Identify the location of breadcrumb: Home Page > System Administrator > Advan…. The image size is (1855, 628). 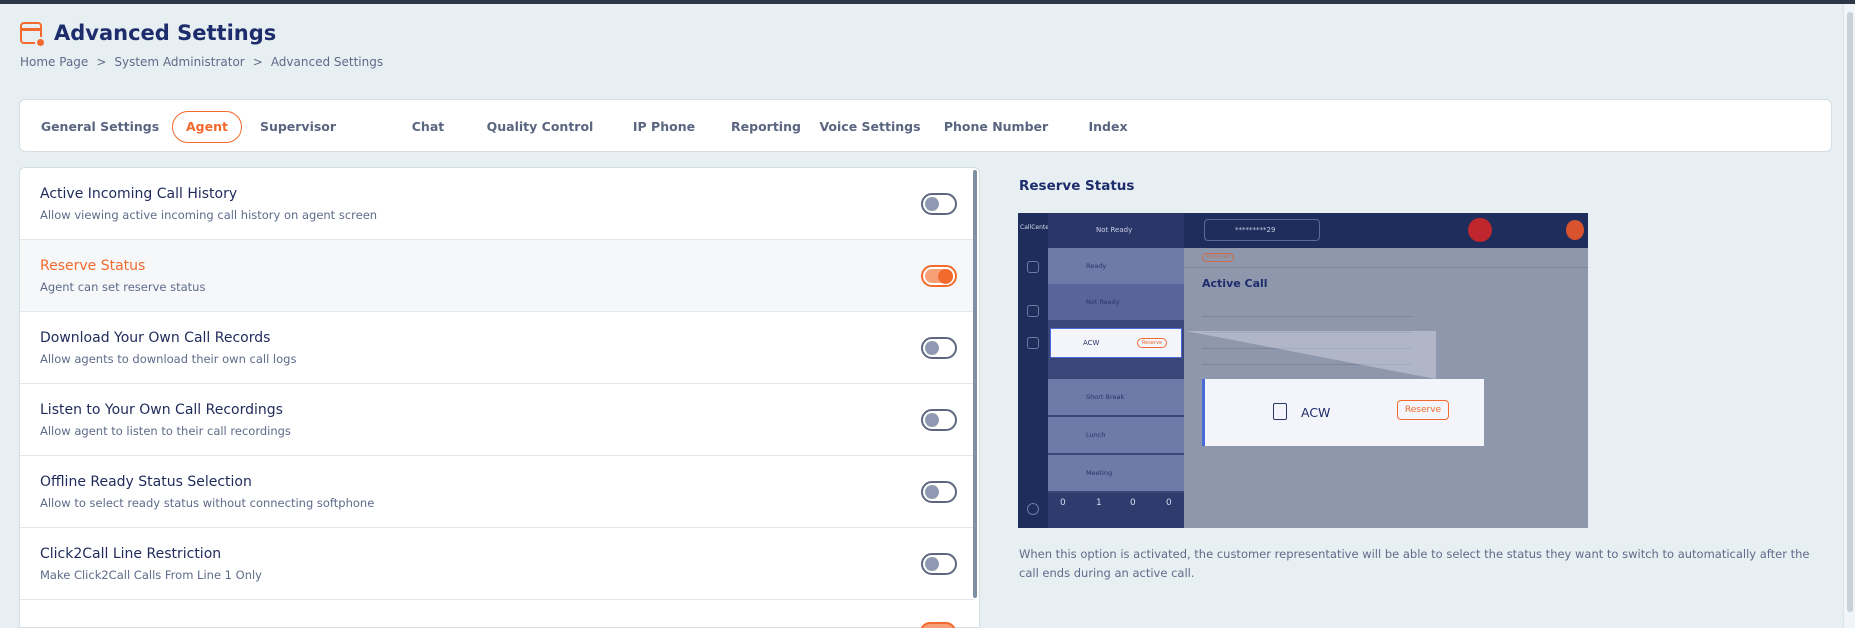
(201, 62).